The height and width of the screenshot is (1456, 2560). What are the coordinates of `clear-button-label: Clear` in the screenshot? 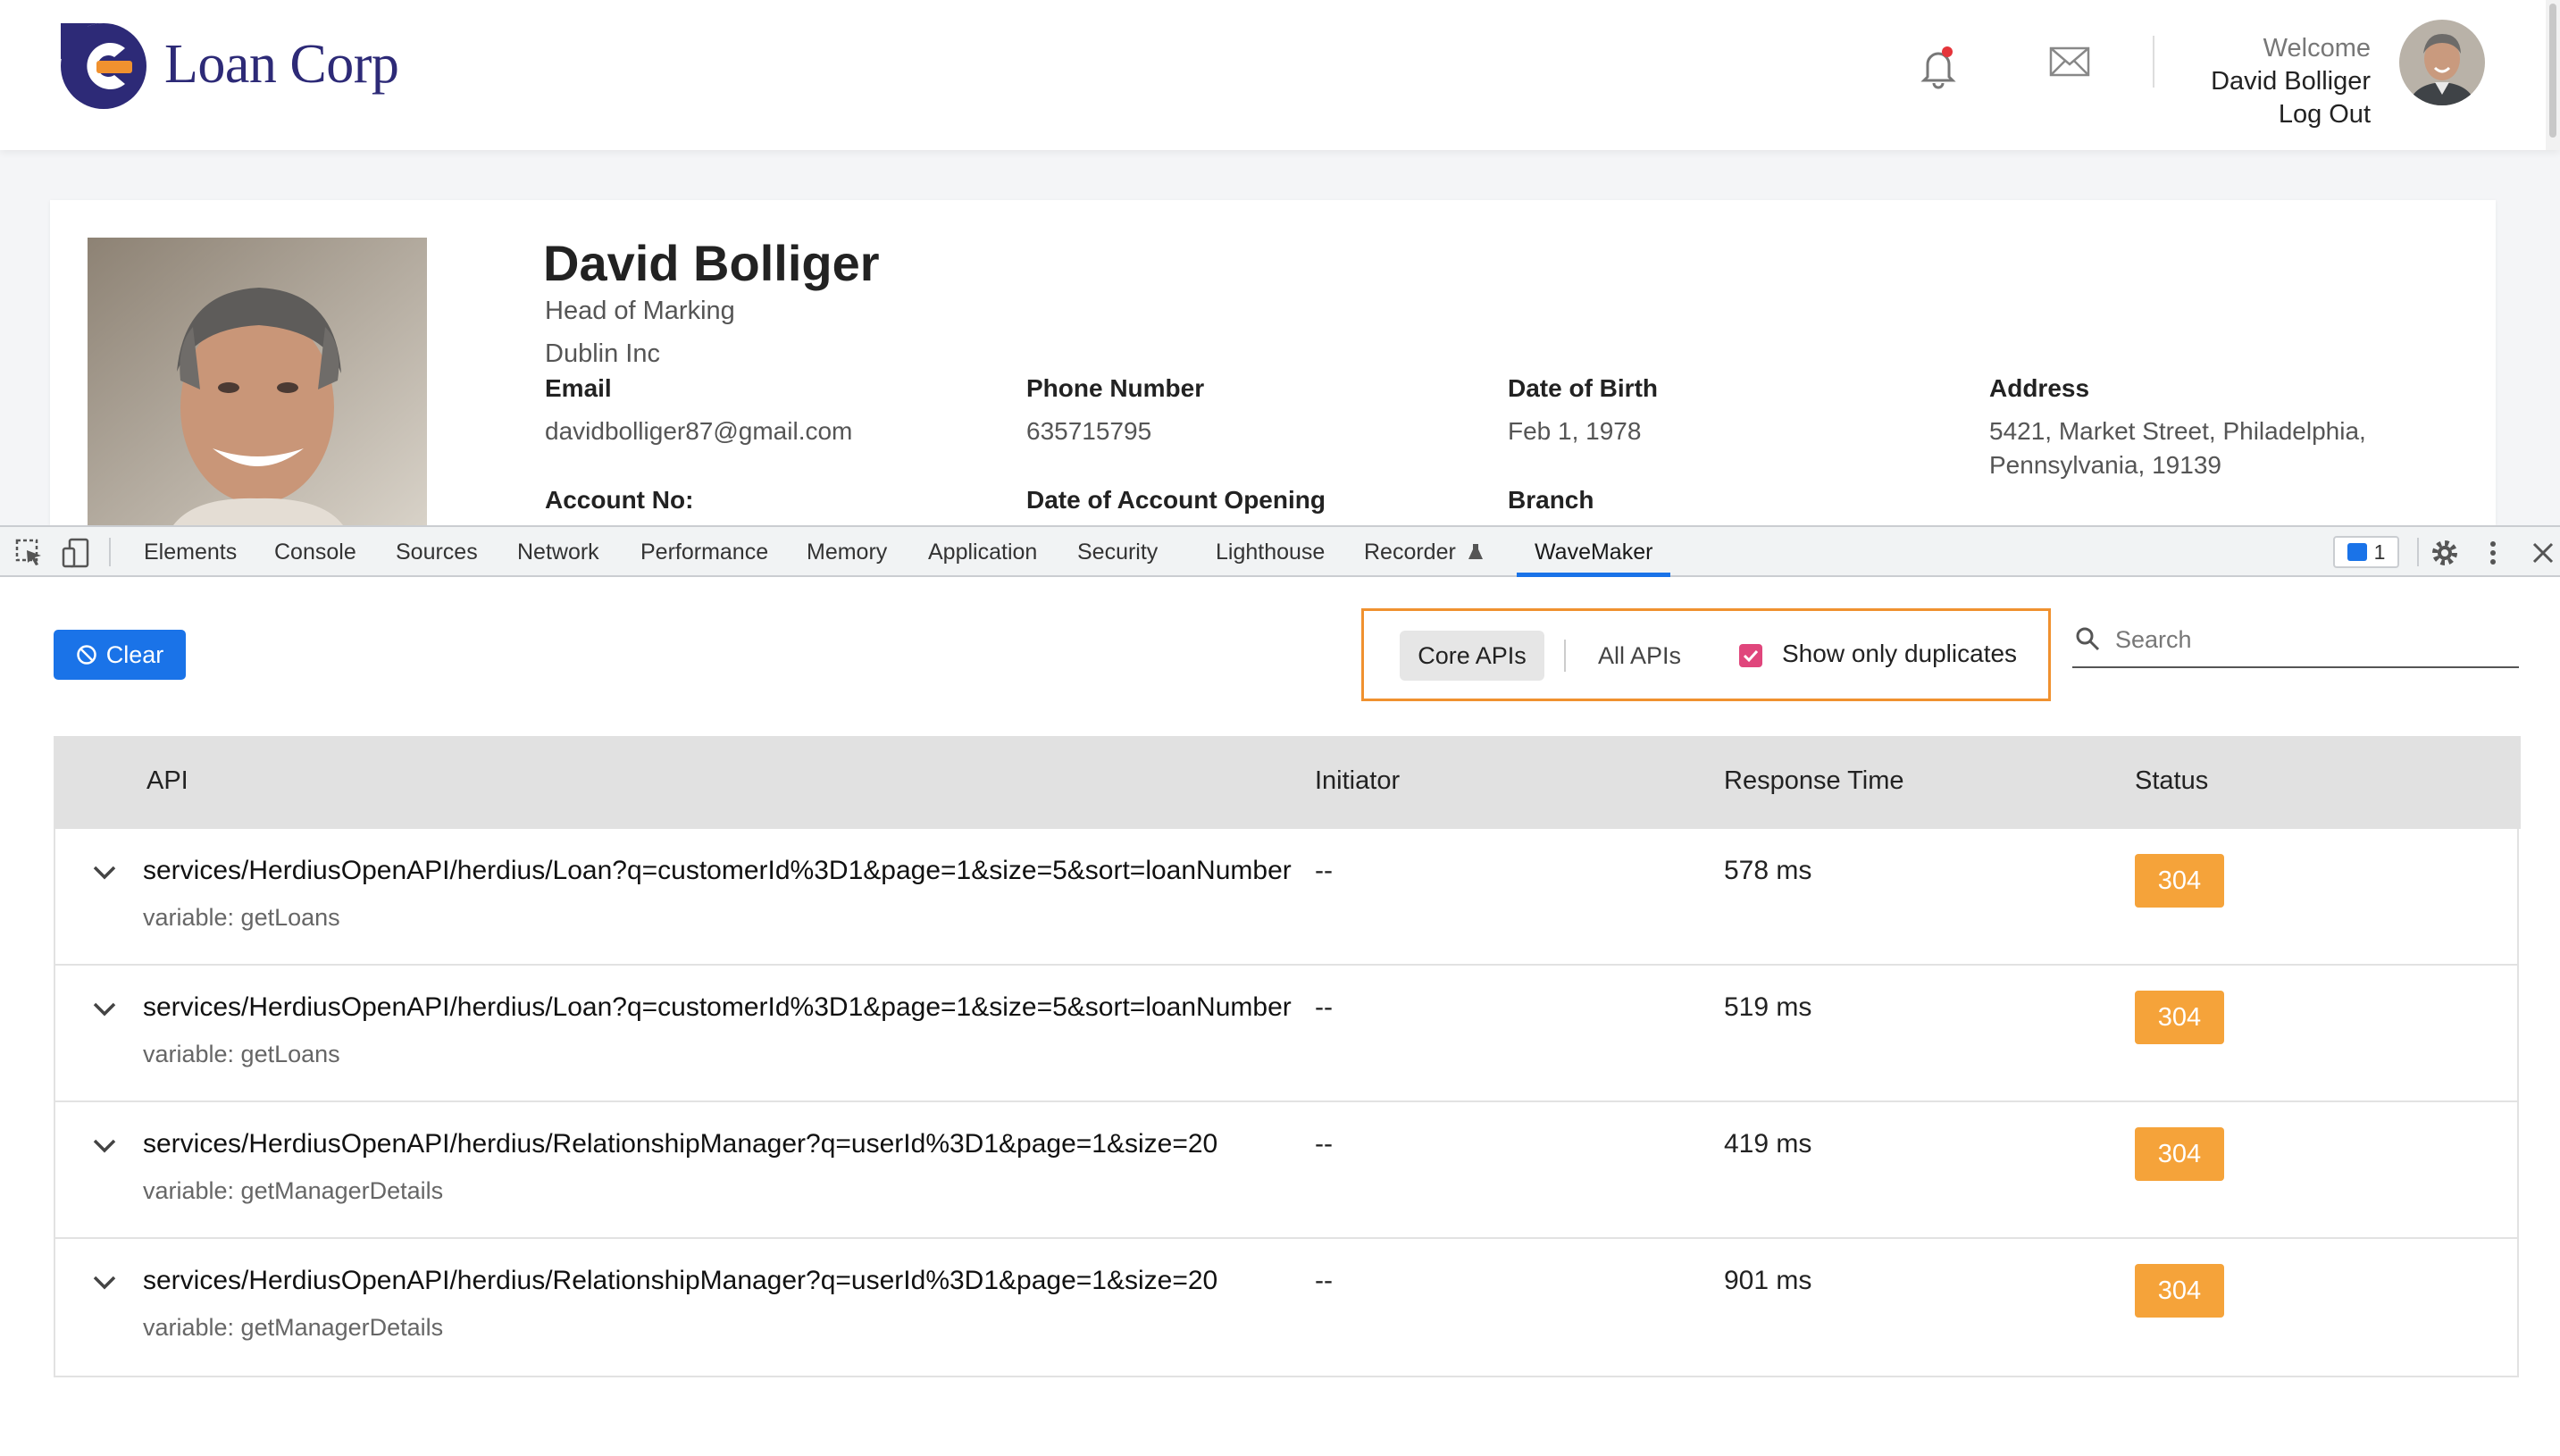 It's located at (135, 654).